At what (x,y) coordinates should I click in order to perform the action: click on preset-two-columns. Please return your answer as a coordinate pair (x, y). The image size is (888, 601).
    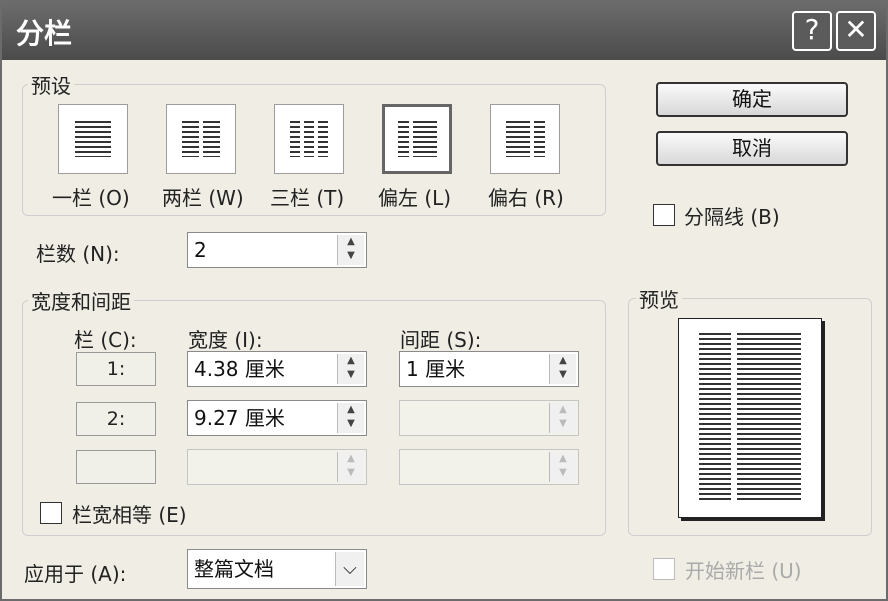
    Looking at the image, I should click on (201, 139).